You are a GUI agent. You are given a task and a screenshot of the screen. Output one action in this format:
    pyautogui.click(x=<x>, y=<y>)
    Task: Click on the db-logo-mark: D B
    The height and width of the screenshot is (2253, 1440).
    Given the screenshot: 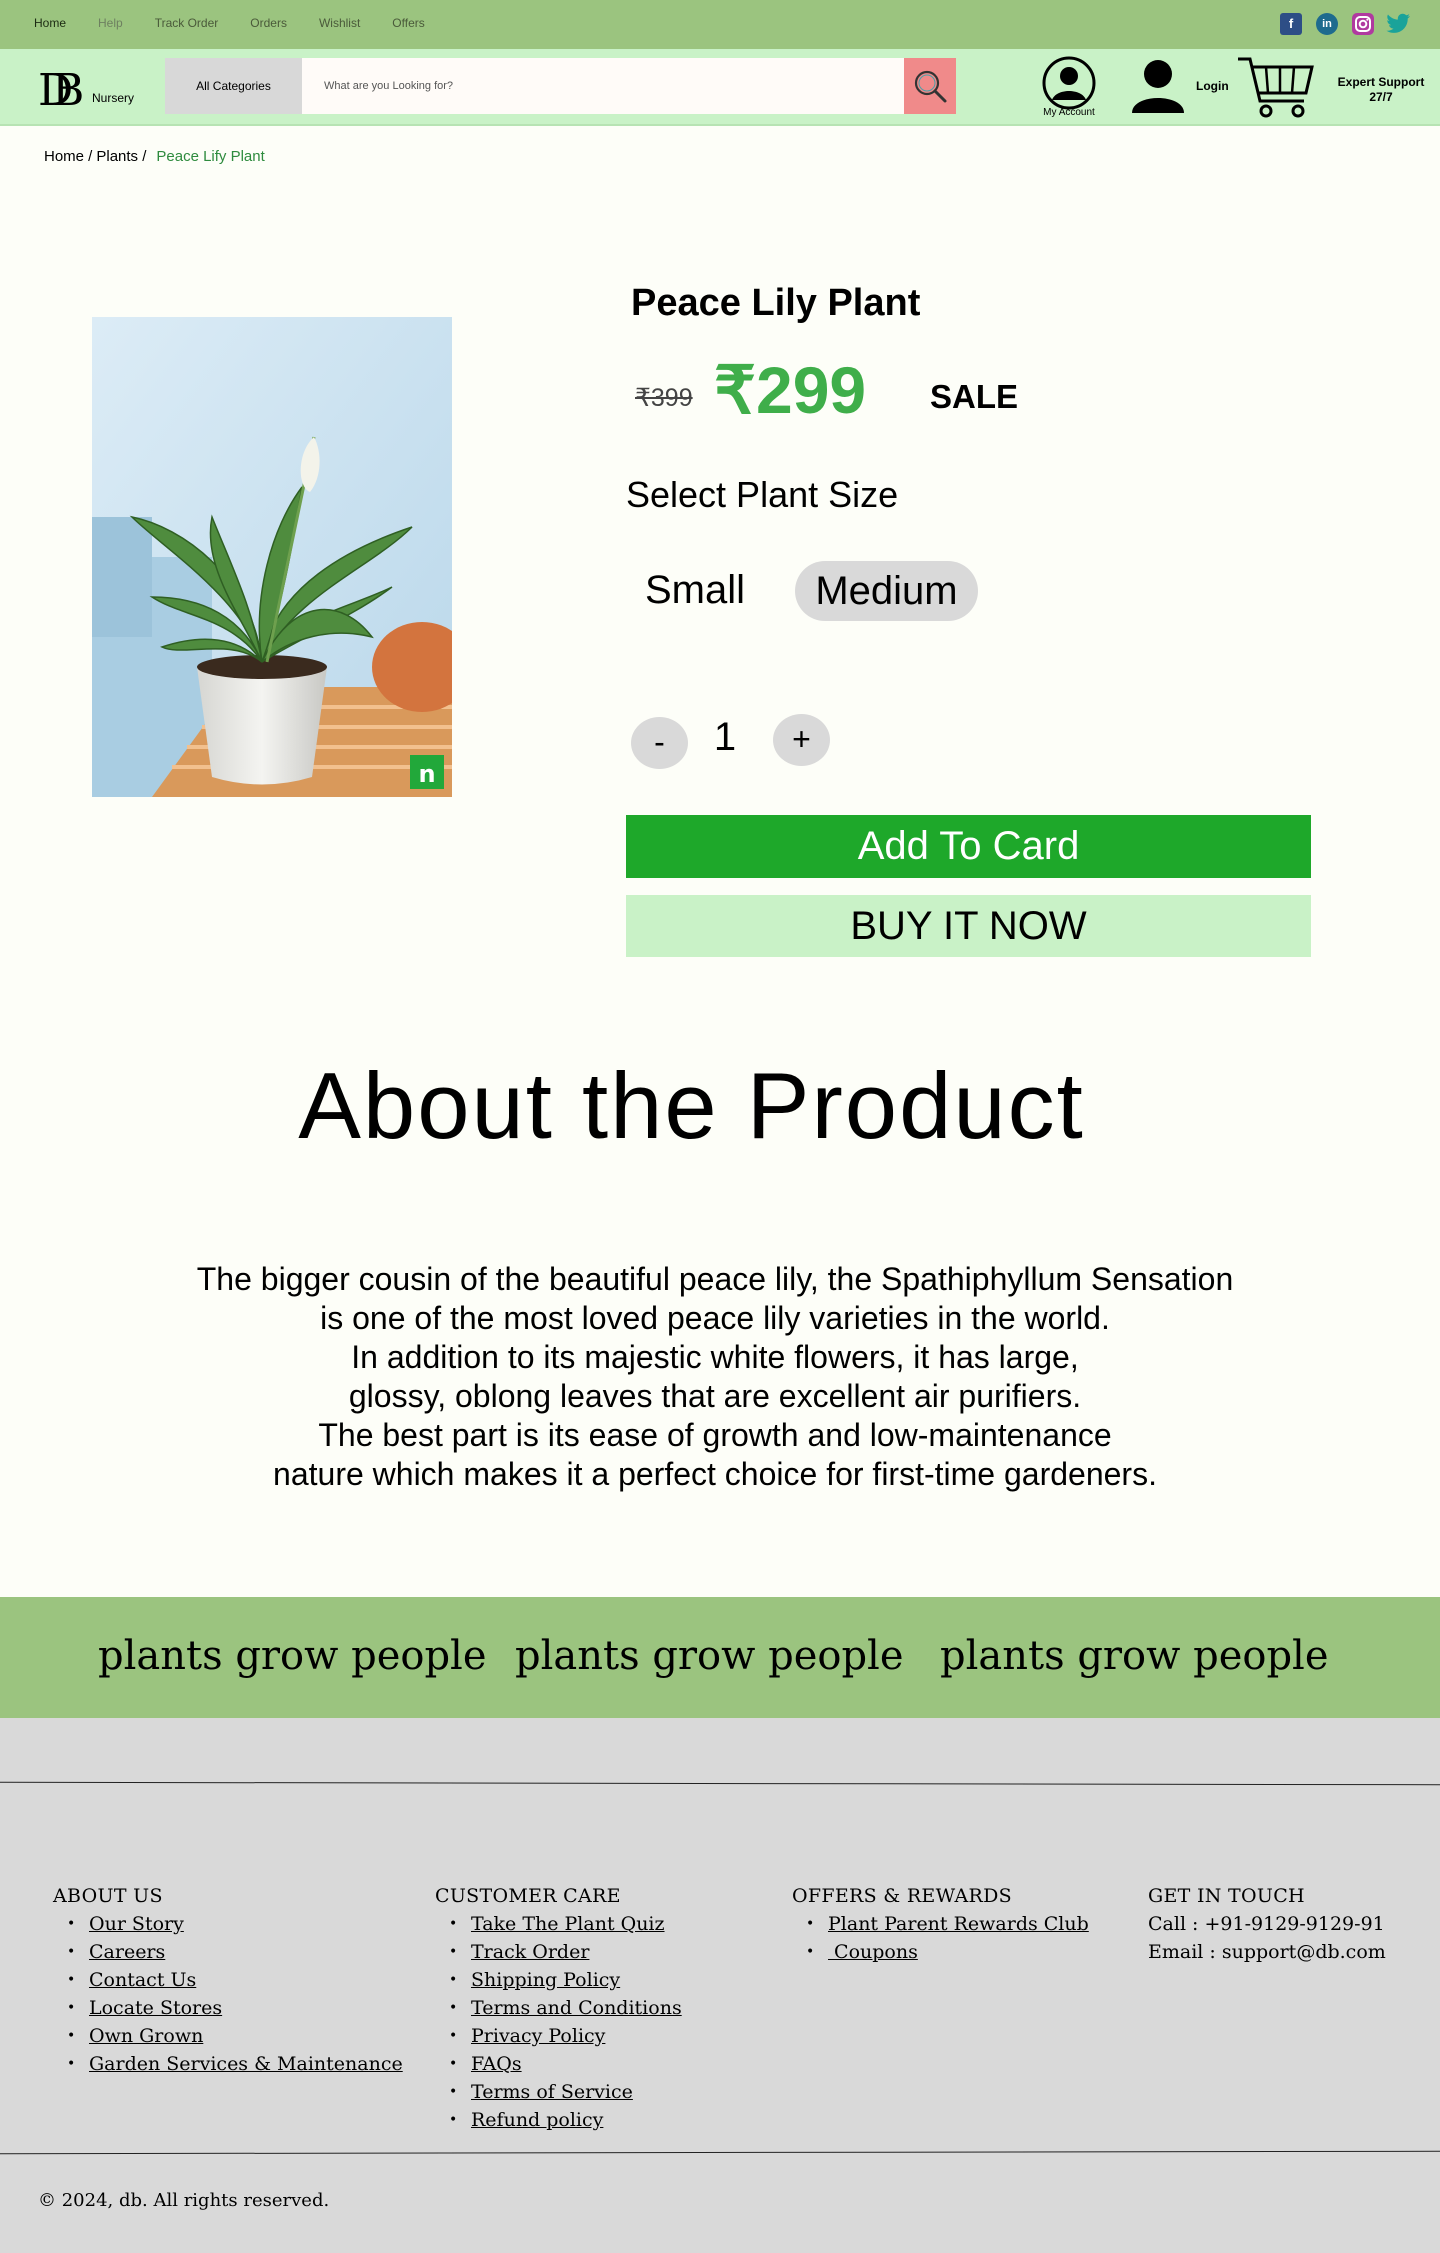 What is the action you would take?
    pyautogui.click(x=67, y=90)
    